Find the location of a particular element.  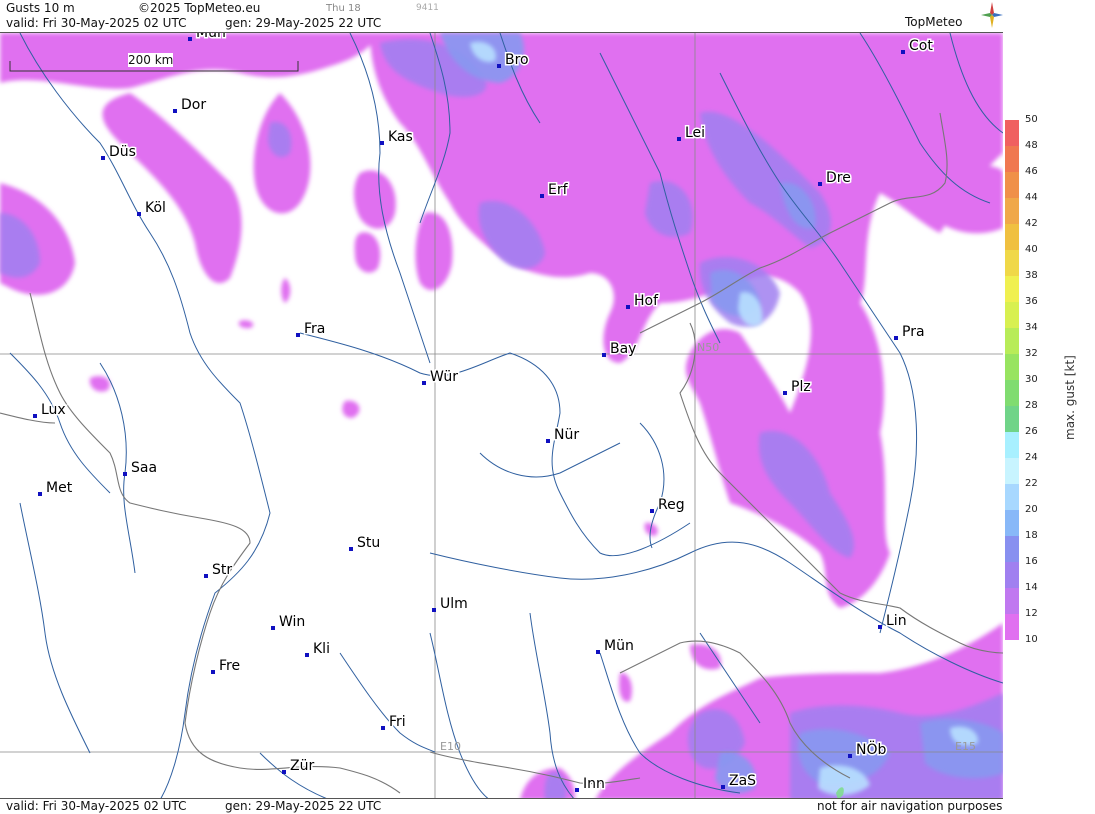

city-label: Fra is located at coordinates (314, 329).